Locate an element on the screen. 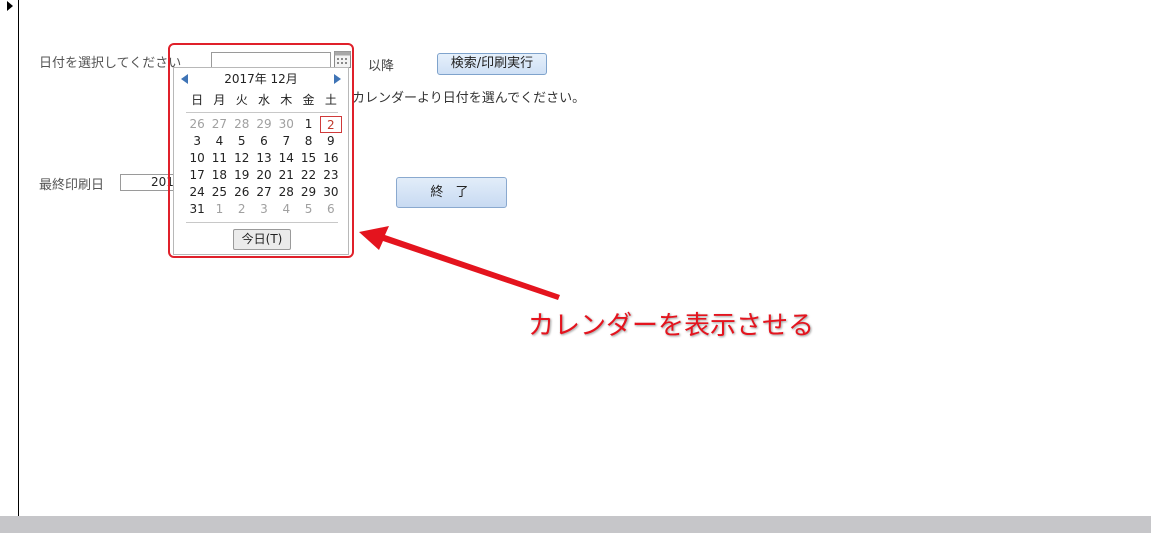  annotation-text: カレンダーを表示させる is located at coordinates (671, 326).